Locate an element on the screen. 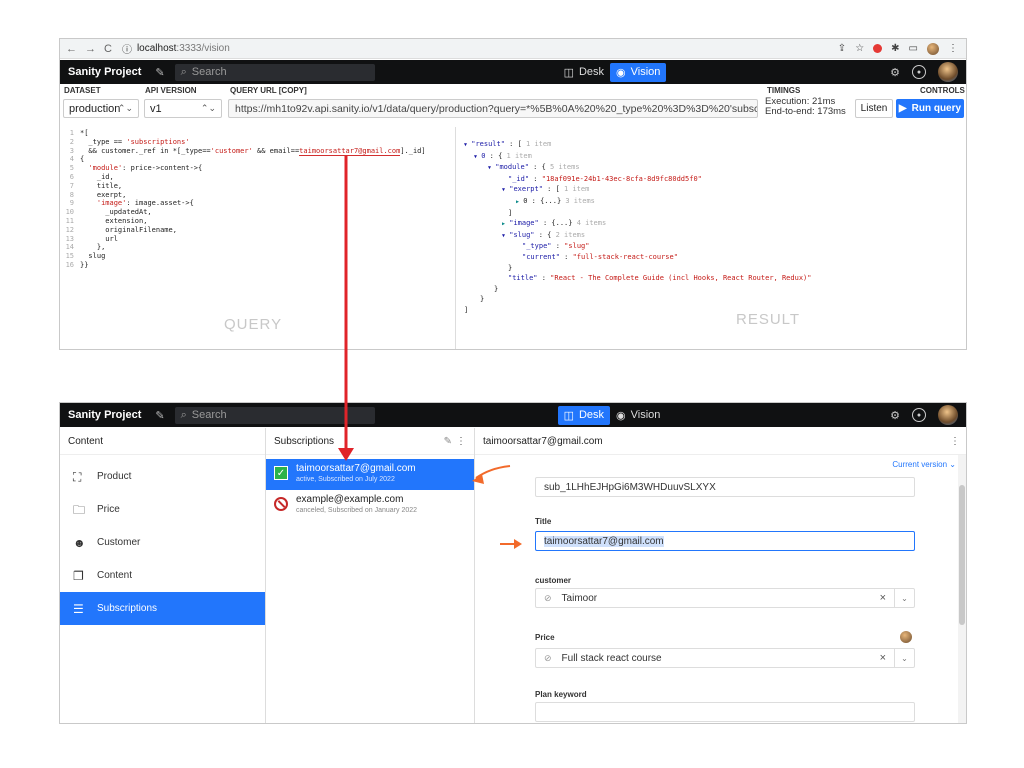 This screenshot has width=1024, height=768. annotation-layer is located at coordinates (430, 352).